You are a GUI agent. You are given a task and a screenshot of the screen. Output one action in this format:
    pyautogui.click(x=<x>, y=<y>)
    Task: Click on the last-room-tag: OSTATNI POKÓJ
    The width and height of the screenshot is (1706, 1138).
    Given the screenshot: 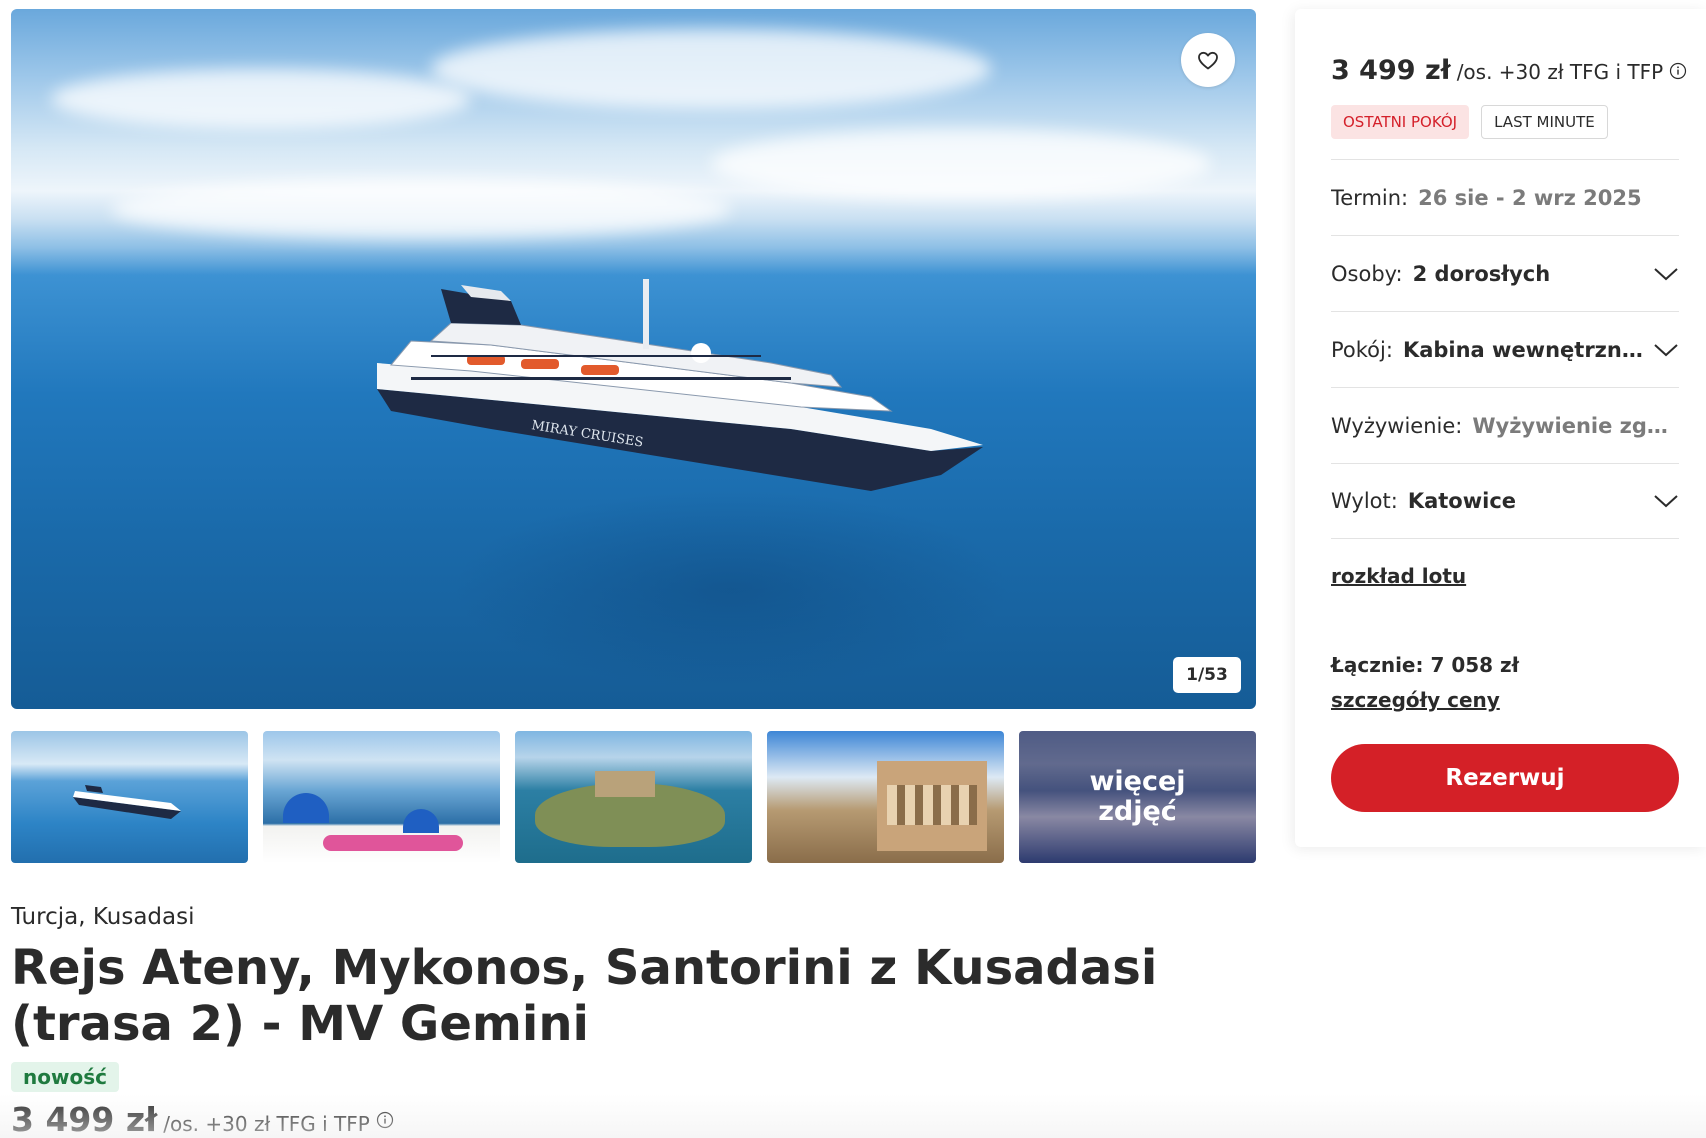 What is the action you would take?
    pyautogui.click(x=1400, y=122)
    